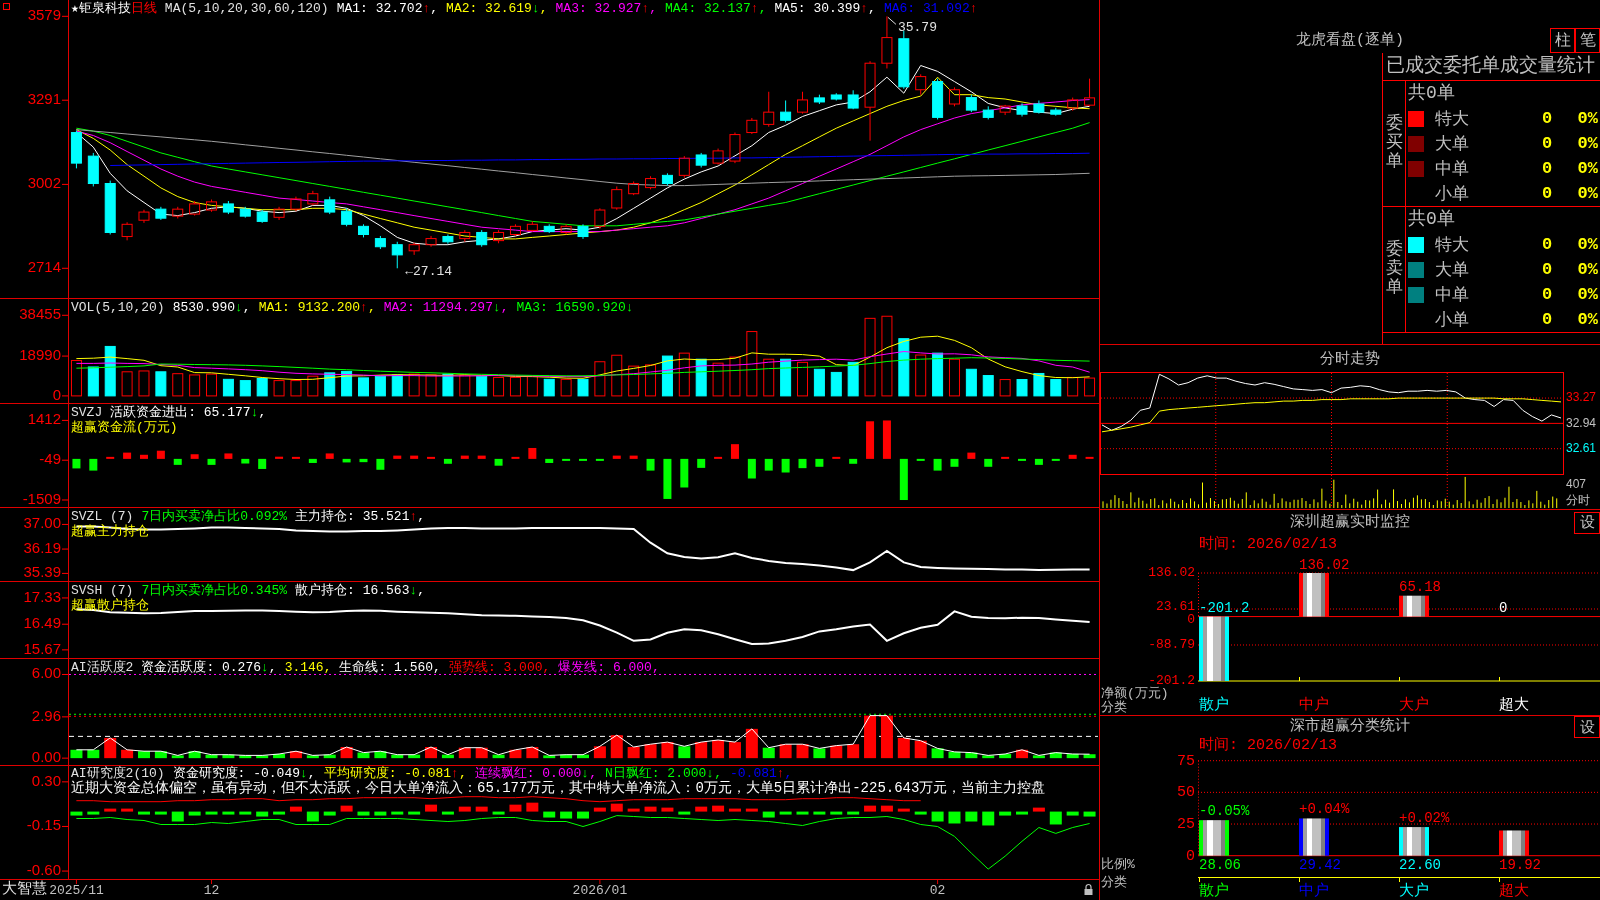 This screenshot has width=1600, height=900. Describe the element at coordinates (6, 6) in the screenshot. I see `square-icon` at that location.